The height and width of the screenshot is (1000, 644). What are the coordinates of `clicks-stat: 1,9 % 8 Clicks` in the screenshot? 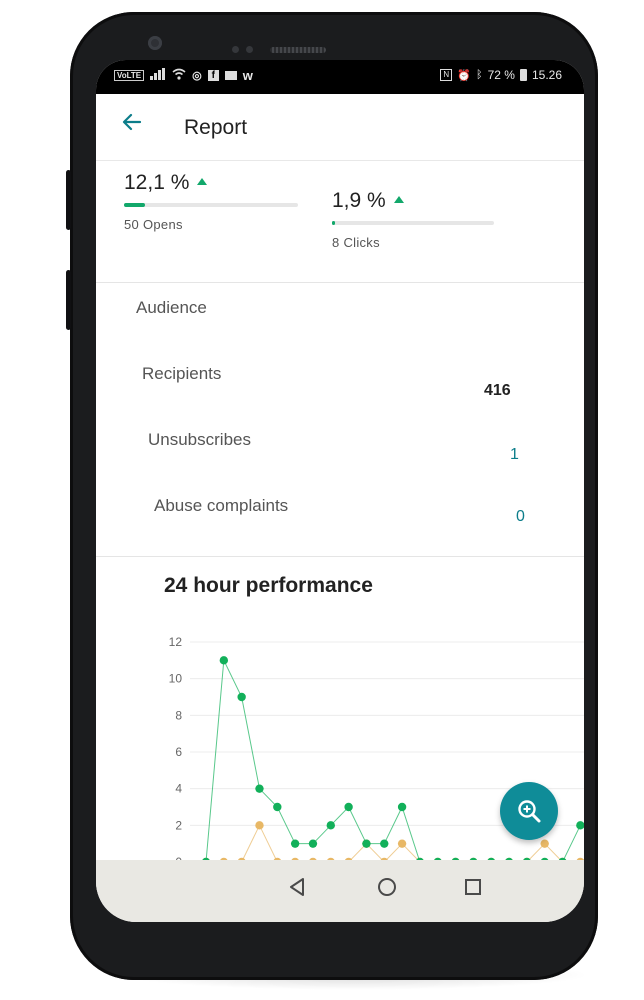 It's located at (413, 219).